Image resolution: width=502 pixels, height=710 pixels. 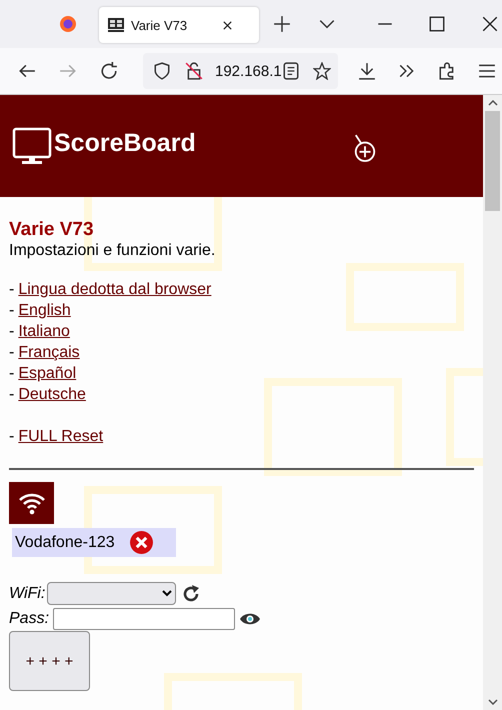 What do you see at coordinates (447, 71) in the screenshot?
I see `puzzle-icon` at bounding box center [447, 71].